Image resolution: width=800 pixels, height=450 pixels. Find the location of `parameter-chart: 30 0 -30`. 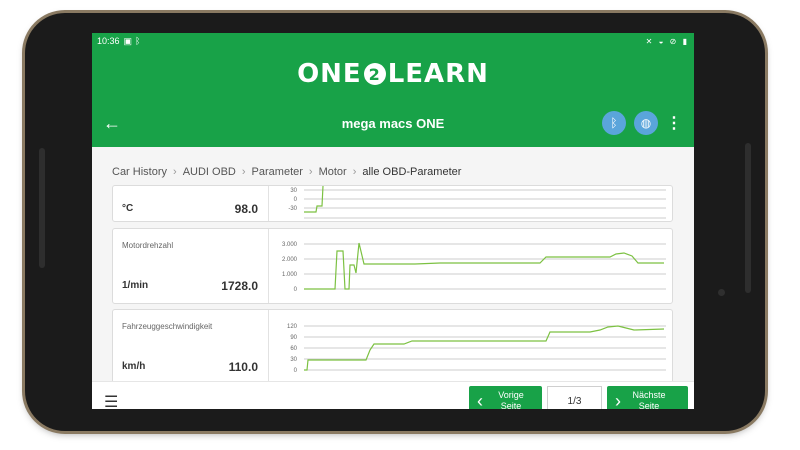

parameter-chart: 30 0 -30 is located at coordinates (477, 202).